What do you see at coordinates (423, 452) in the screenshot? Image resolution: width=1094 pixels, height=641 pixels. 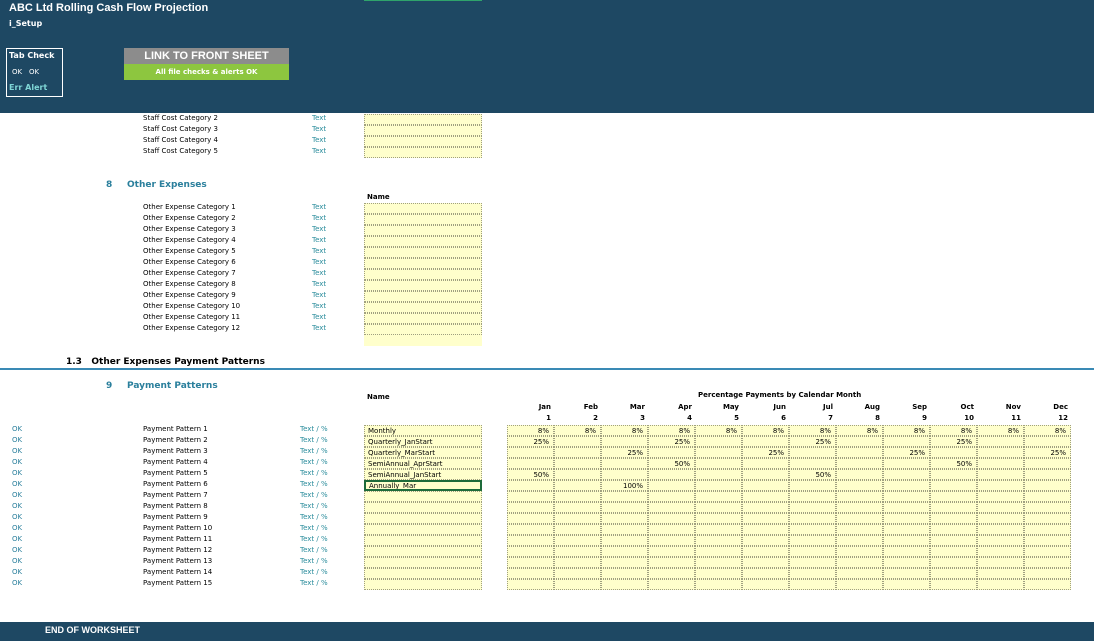 I see `pattern-name-cell: Quarterly_MarStart` at bounding box center [423, 452].